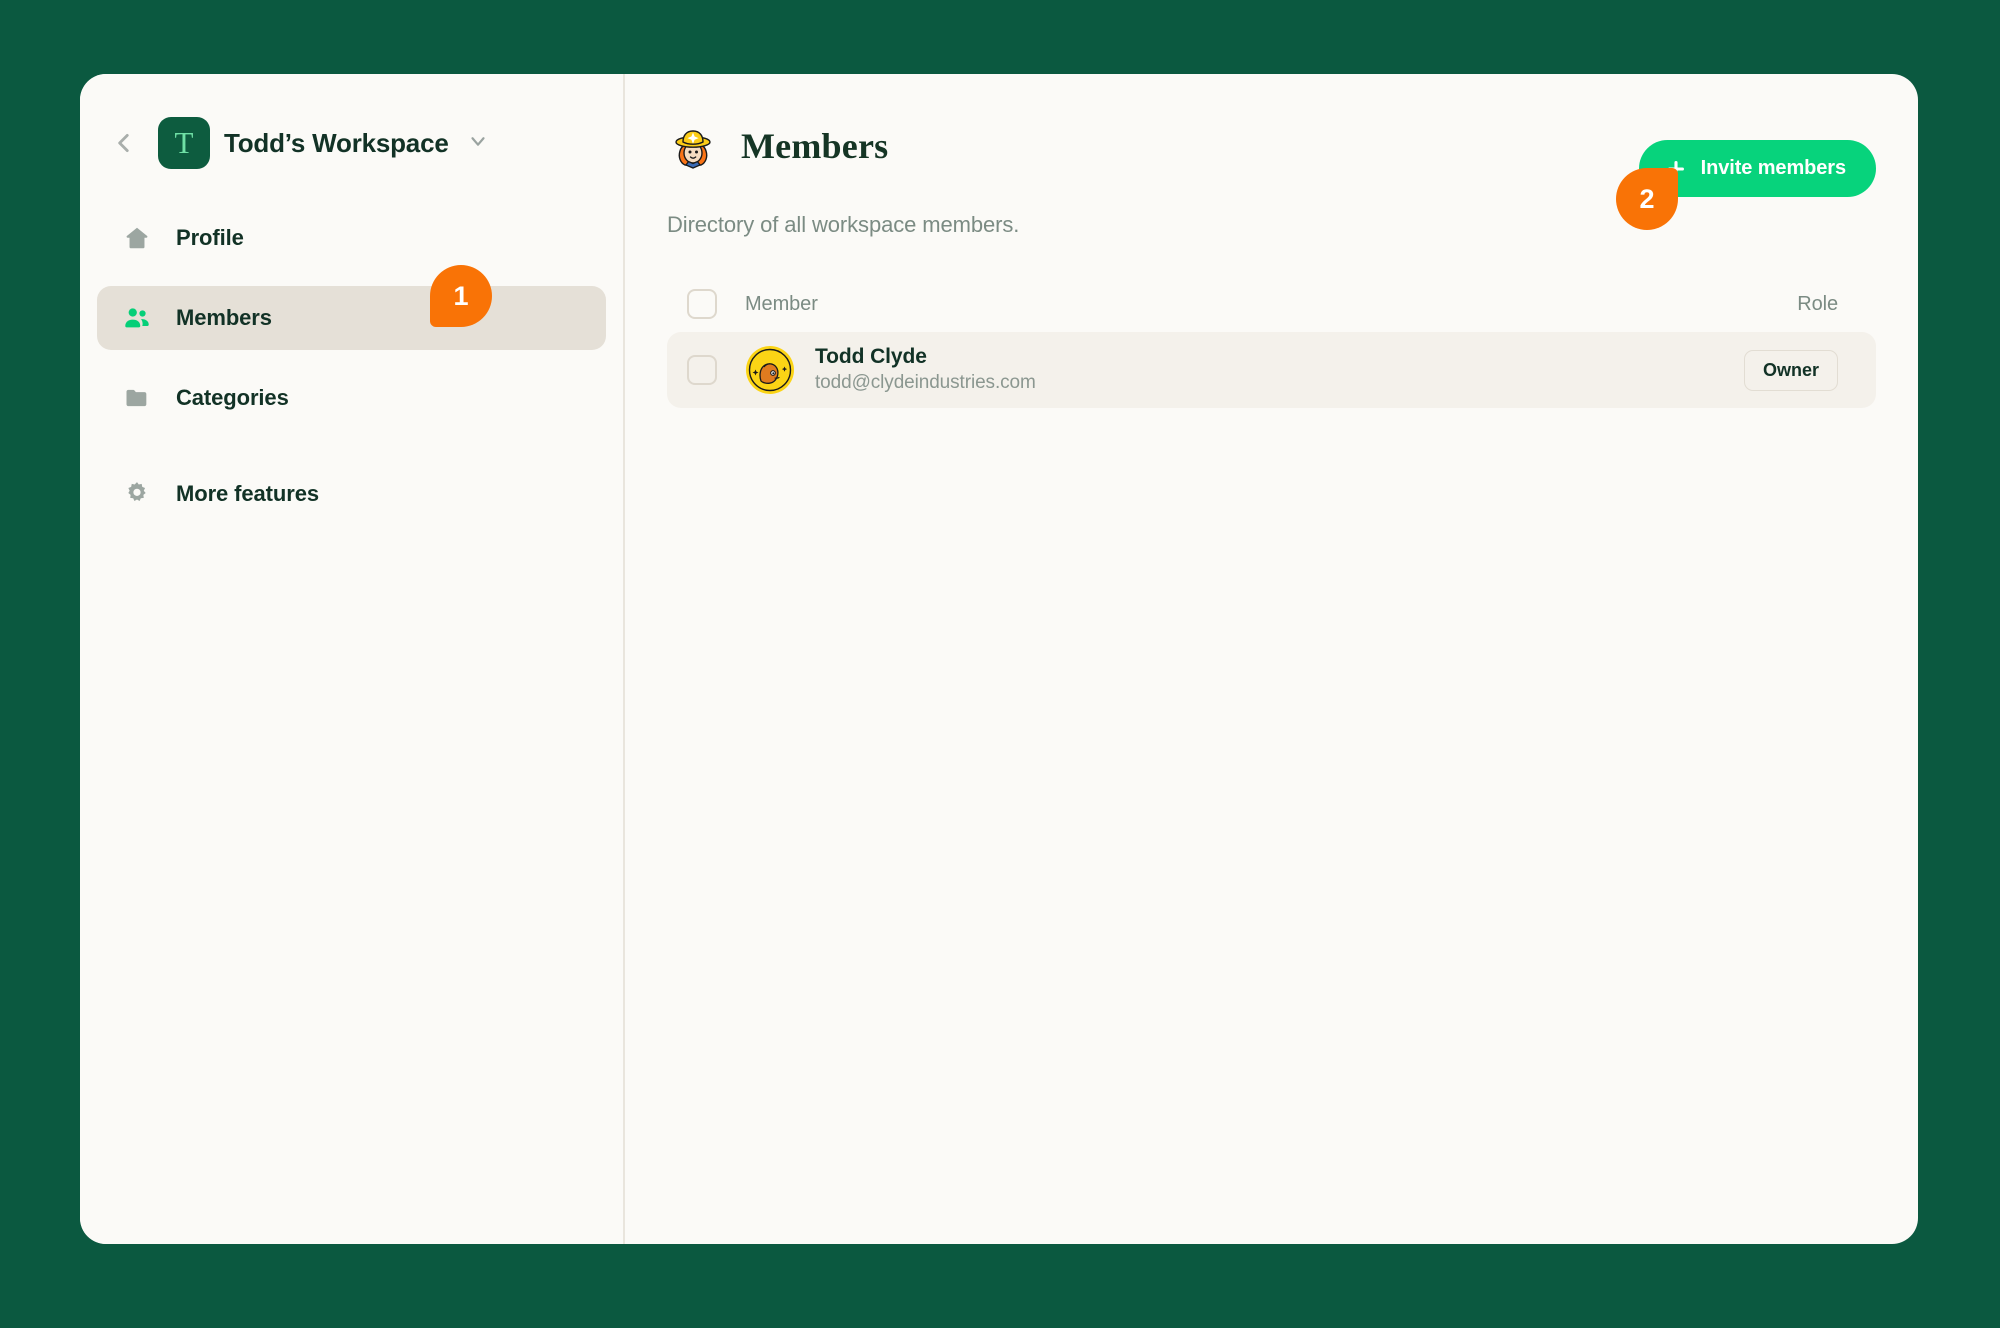  What do you see at coordinates (693, 146) in the screenshot?
I see `cowgirl-avatar-icon` at bounding box center [693, 146].